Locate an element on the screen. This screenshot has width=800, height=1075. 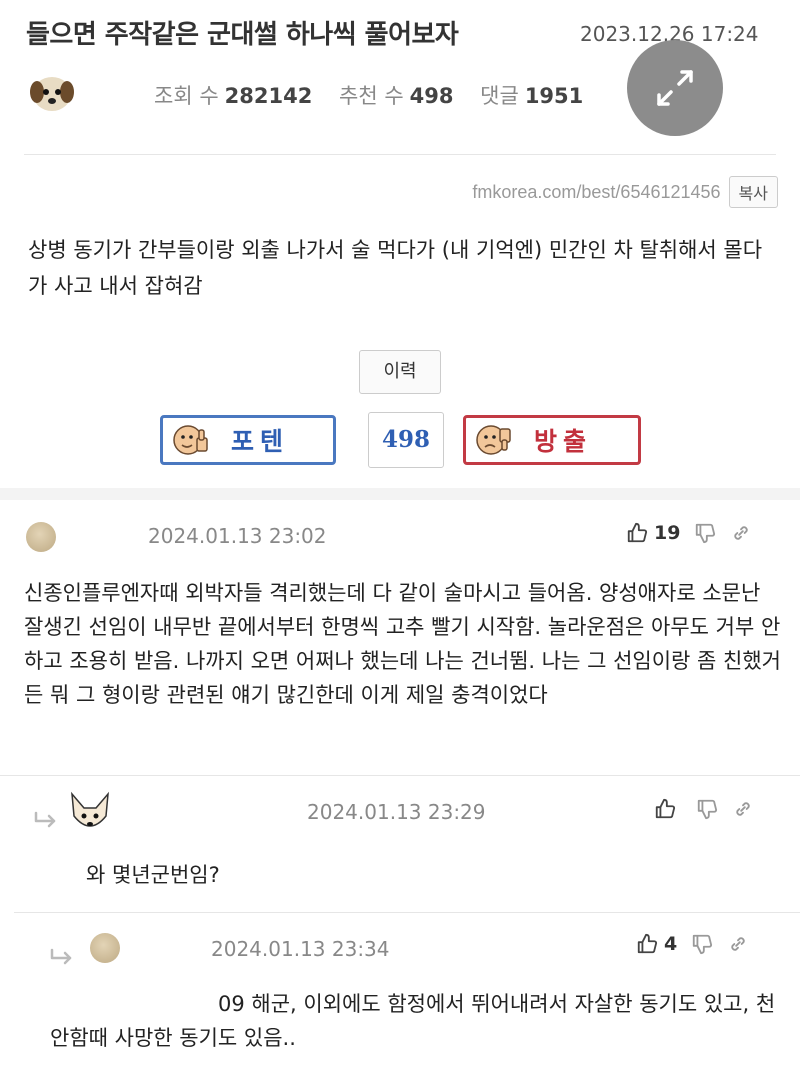
copy-url-button: 복사 is located at coordinates (753, 192).